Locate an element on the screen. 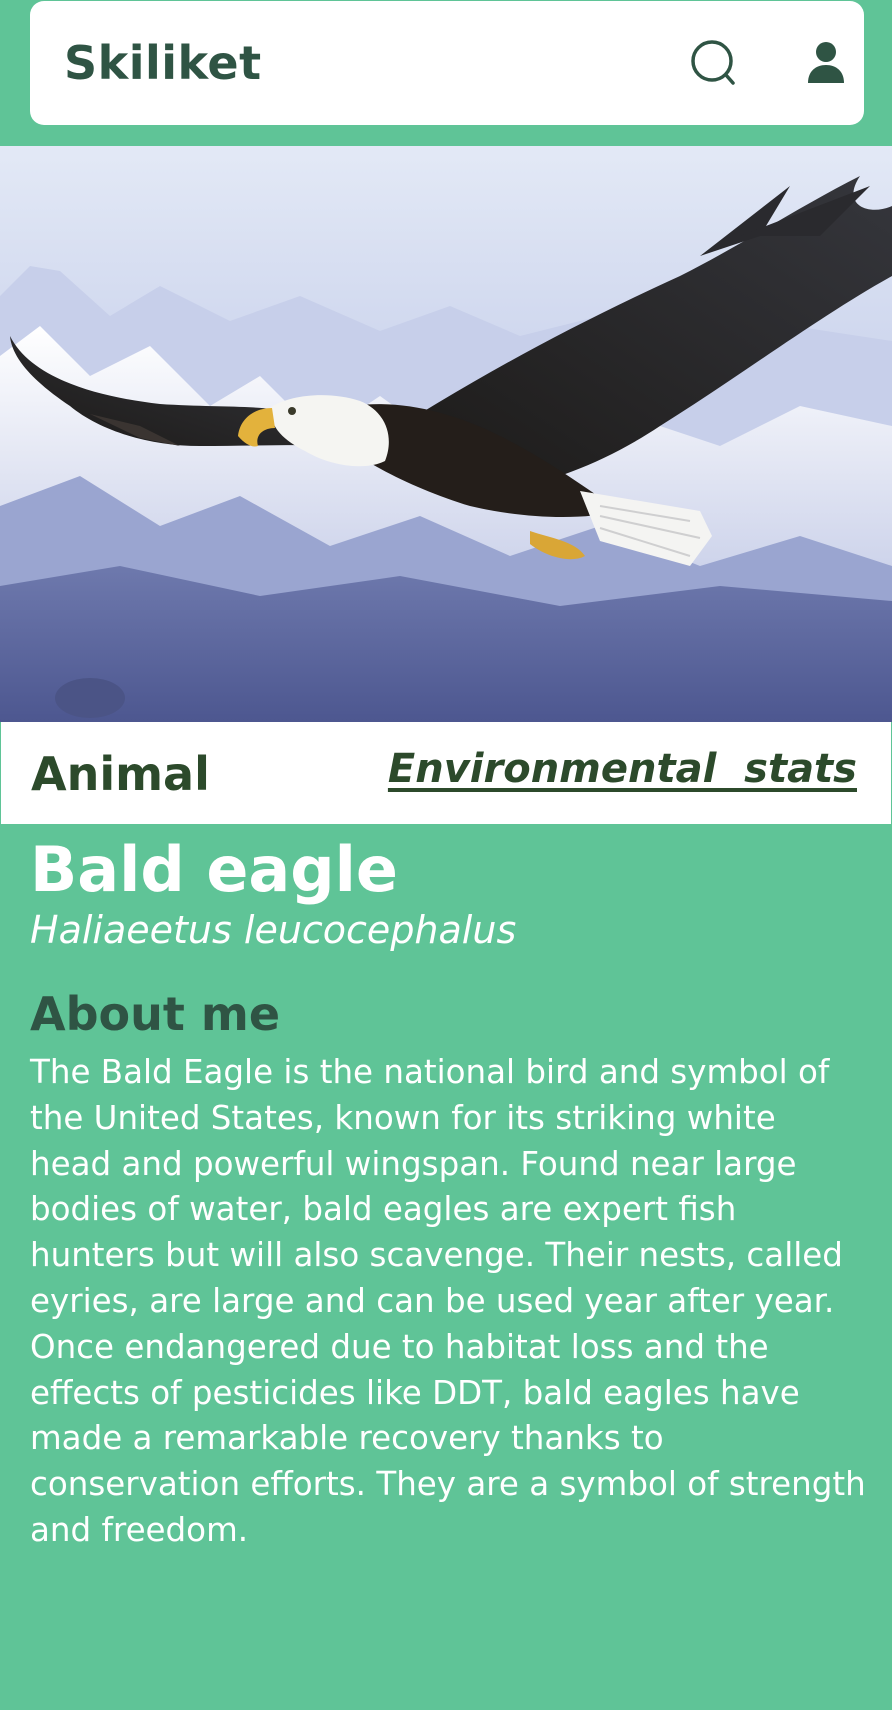  header-card: Skiliket is located at coordinates (447, 63).